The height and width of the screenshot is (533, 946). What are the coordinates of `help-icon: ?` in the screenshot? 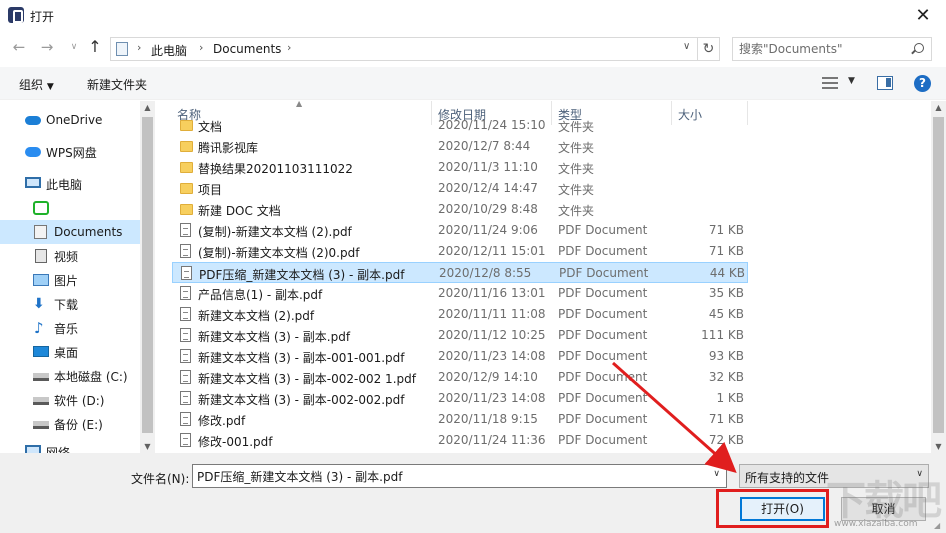 It's located at (922, 83).